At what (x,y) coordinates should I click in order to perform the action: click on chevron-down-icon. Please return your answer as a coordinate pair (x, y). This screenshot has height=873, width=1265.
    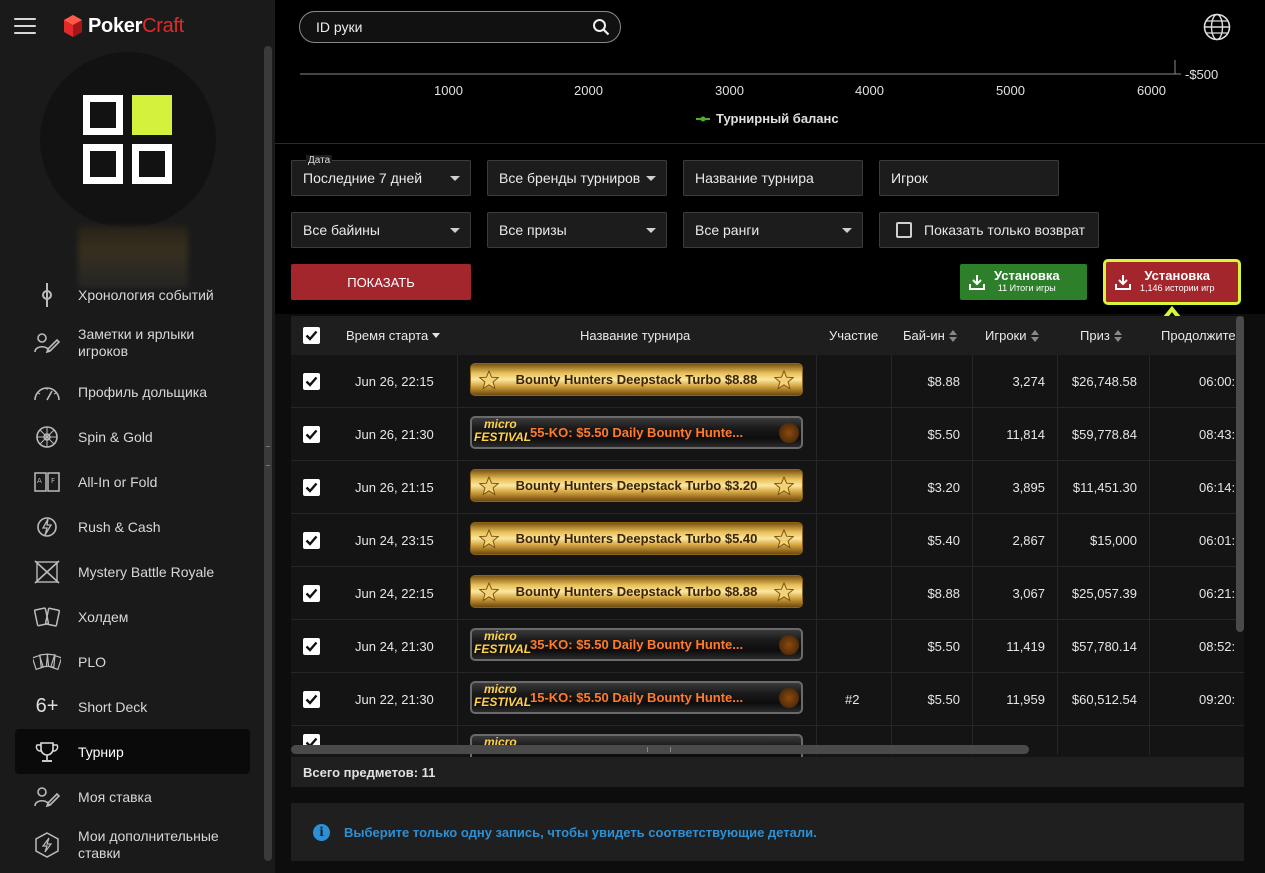
    Looking at the image, I should click on (455, 178).